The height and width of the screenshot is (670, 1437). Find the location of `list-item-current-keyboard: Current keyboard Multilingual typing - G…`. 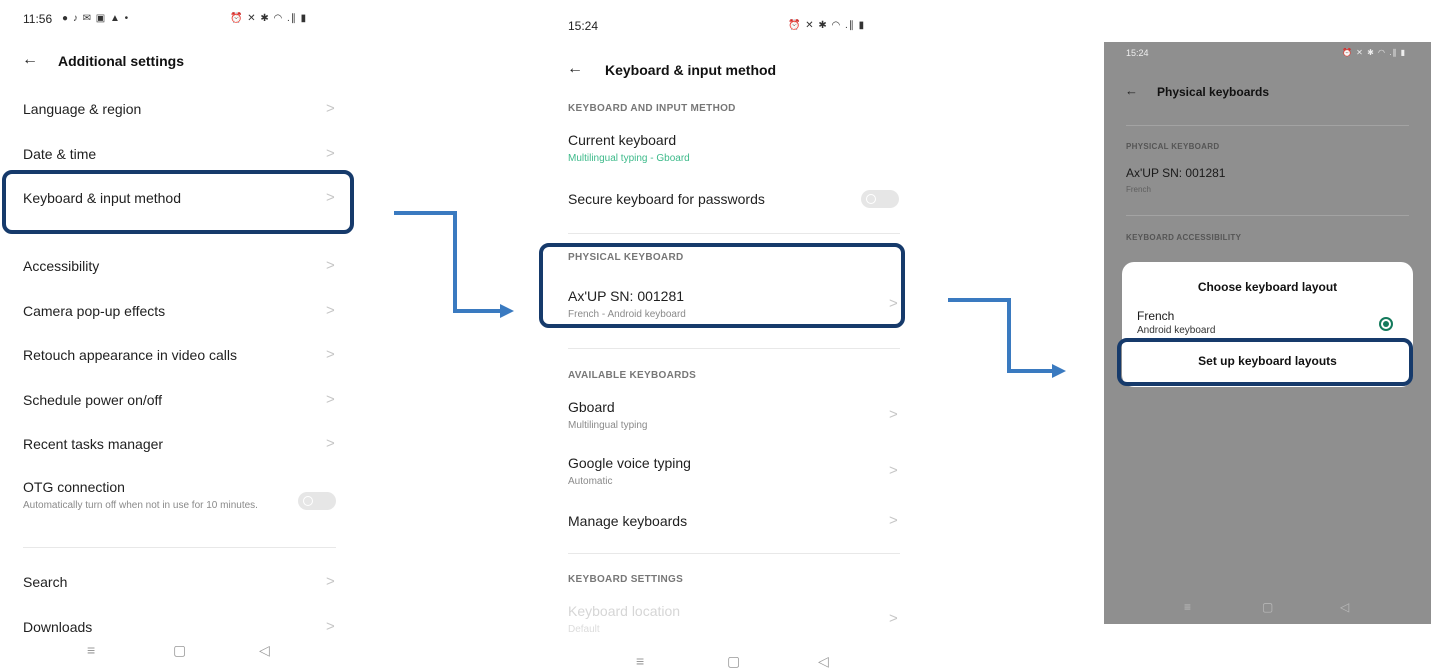

list-item-current-keyboard: Current keyboard Multilingual typing - G… is located at coordinates (732, 149).